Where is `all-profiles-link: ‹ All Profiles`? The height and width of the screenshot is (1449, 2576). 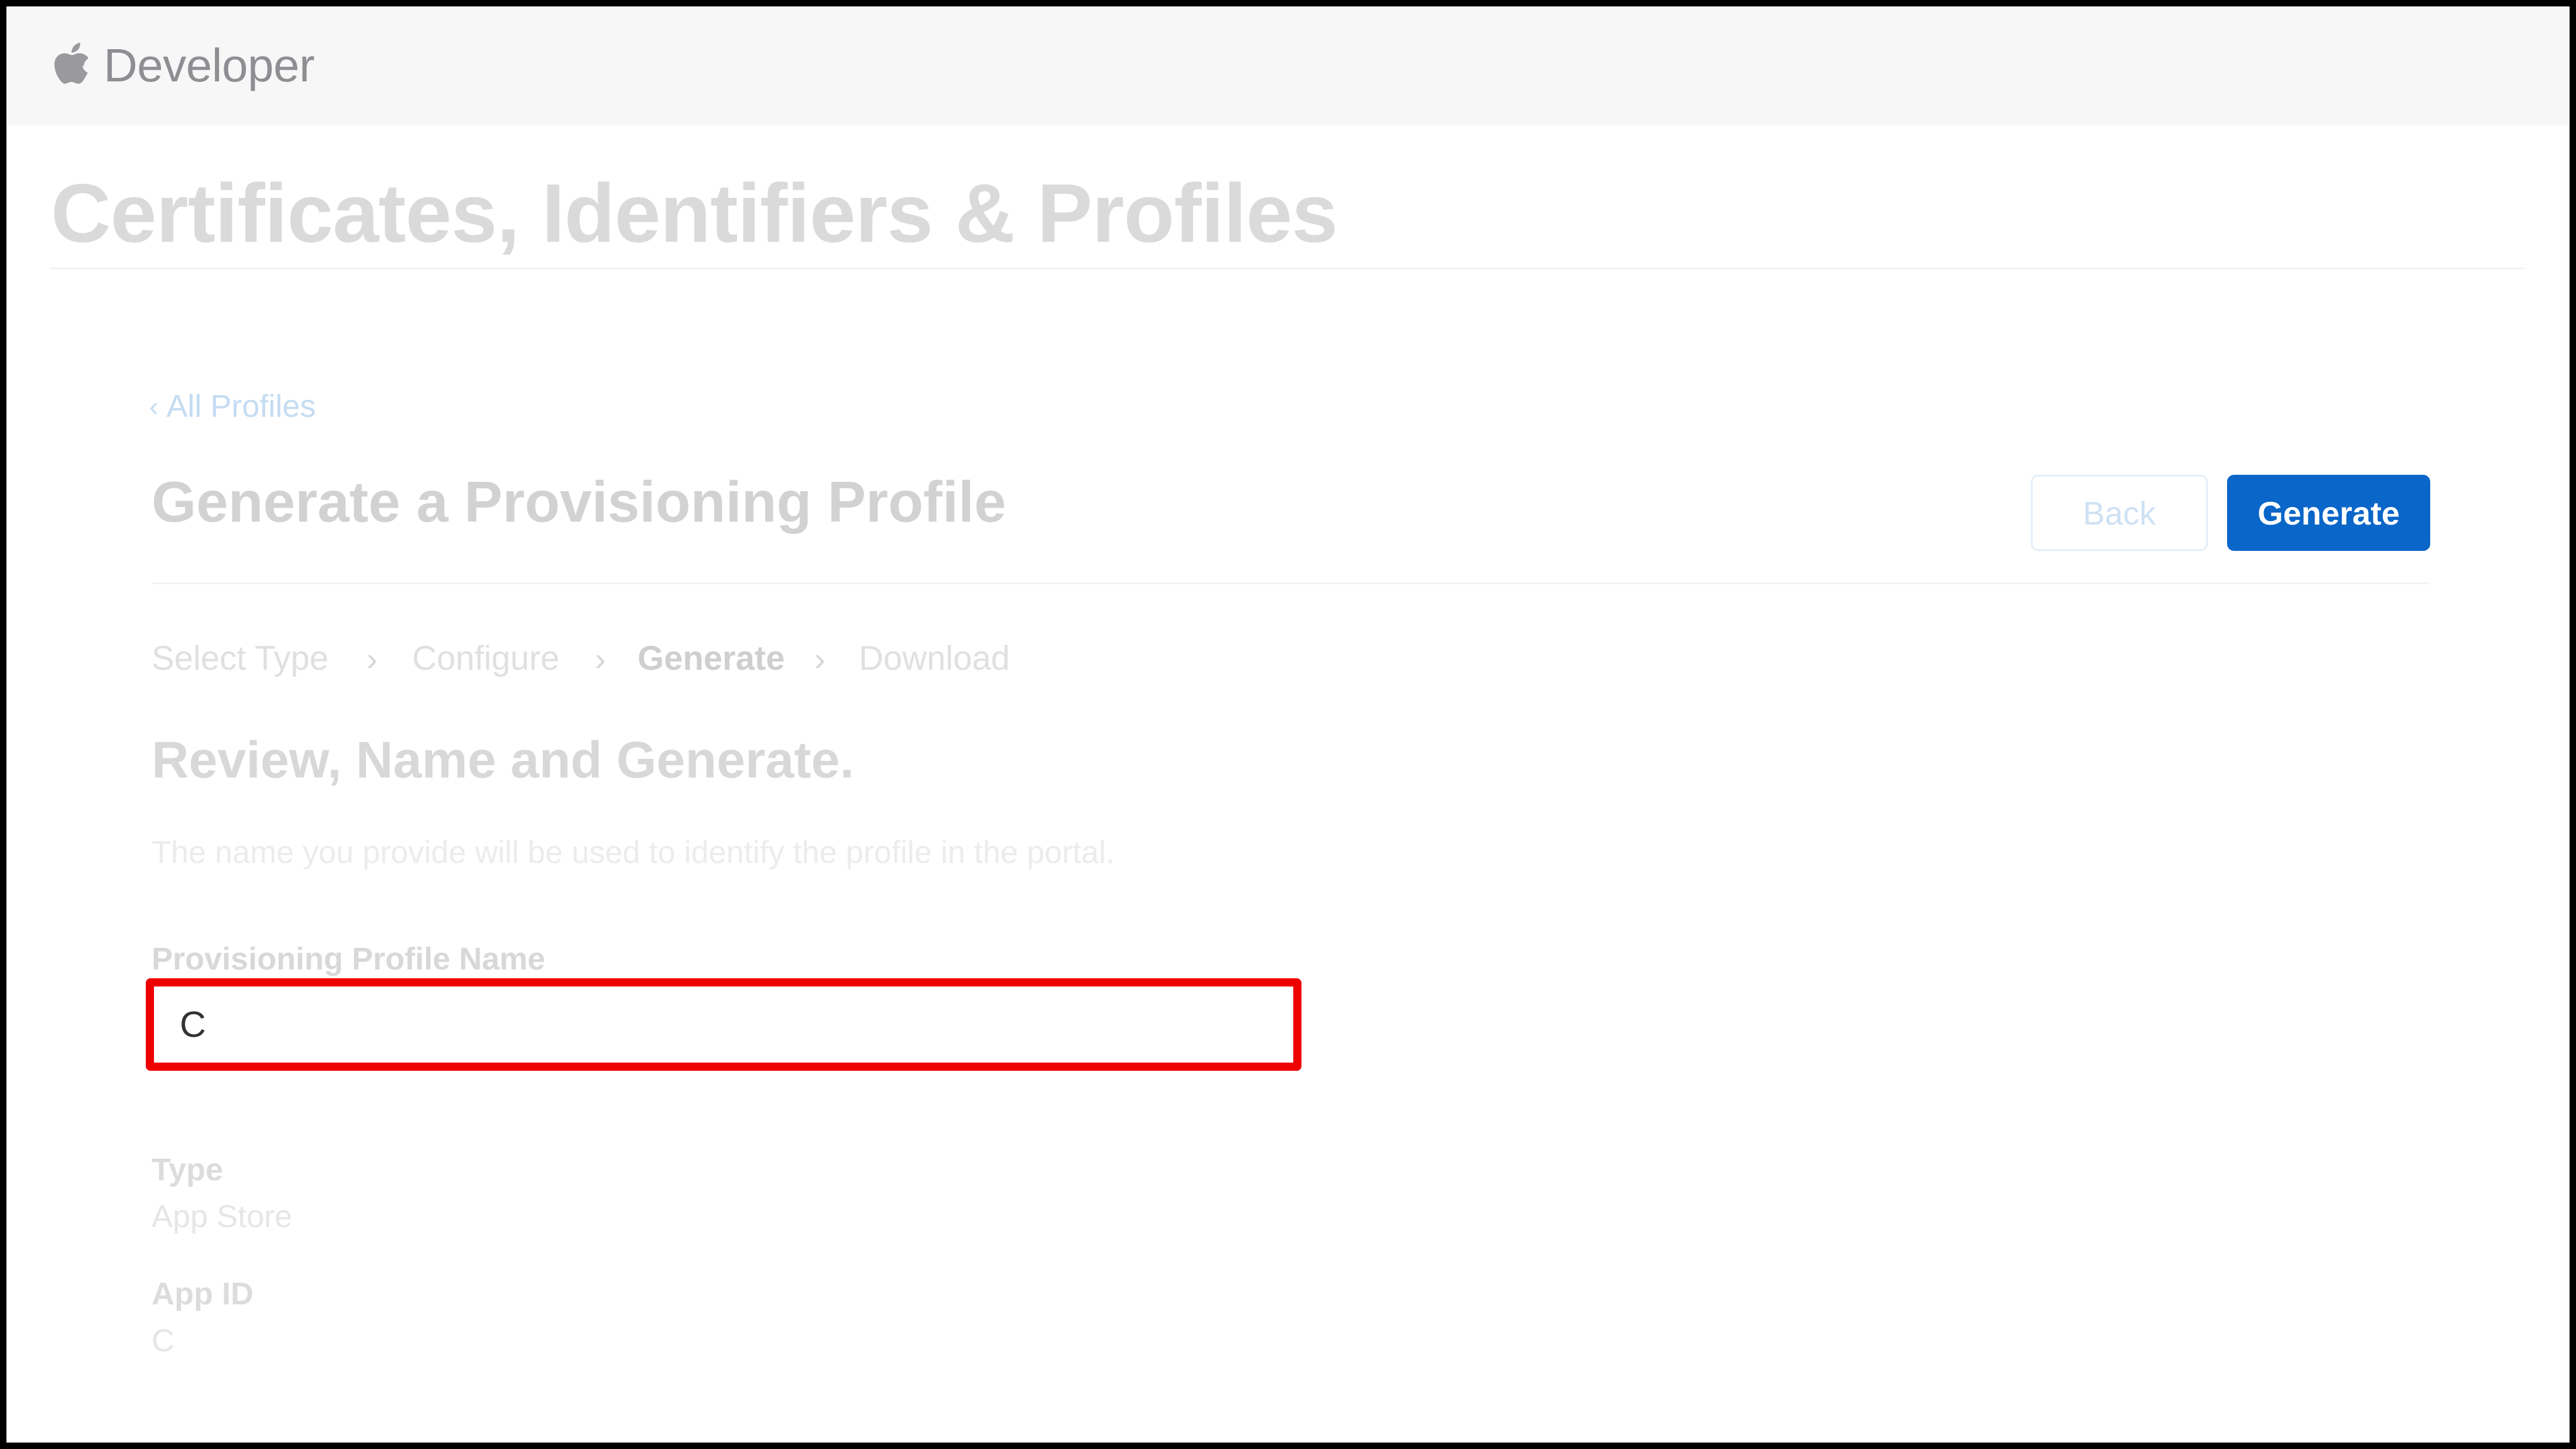 all-profiles-link: ‹ All Profiles is located at coordinates (232, 406).